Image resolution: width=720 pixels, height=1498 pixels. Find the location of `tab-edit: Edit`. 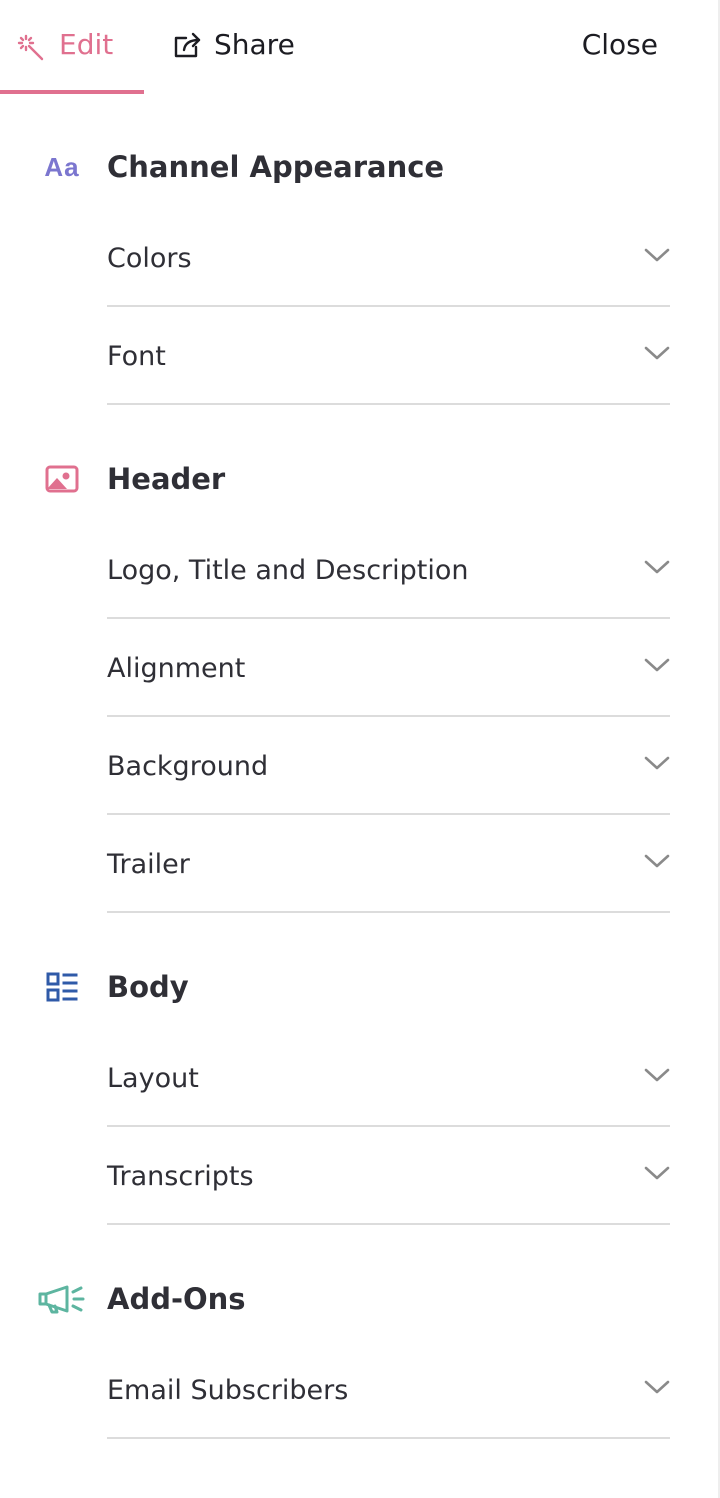

tab-edit: Edit is located at coordinates (72, 47).